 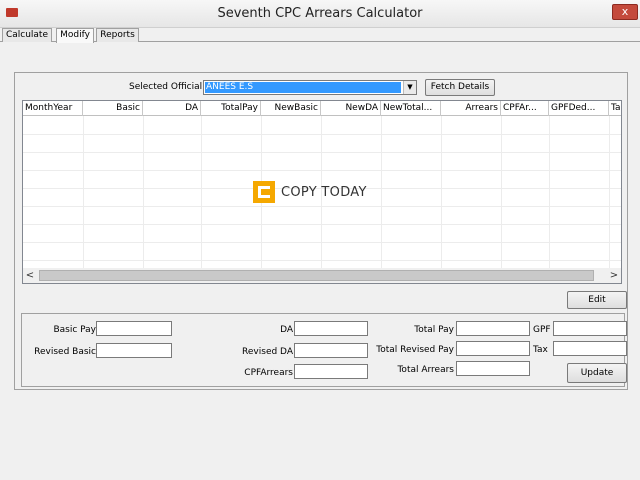 I want to click on close-button: x, so click(x=625, y=12).